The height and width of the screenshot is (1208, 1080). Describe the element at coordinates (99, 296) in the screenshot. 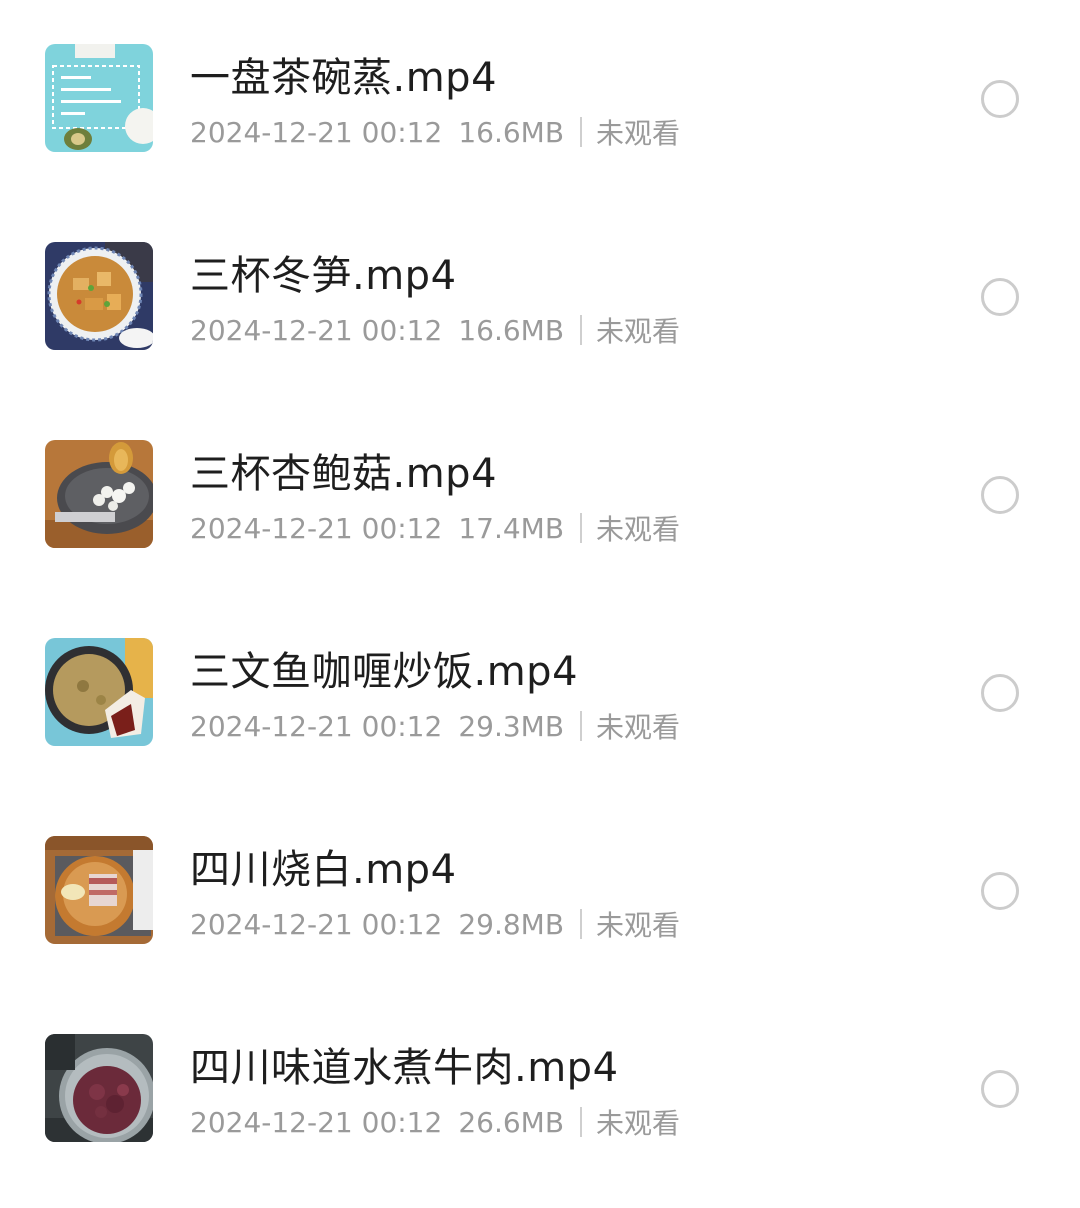

I see `video-thumbnail-bamboo-shoots` at that location.